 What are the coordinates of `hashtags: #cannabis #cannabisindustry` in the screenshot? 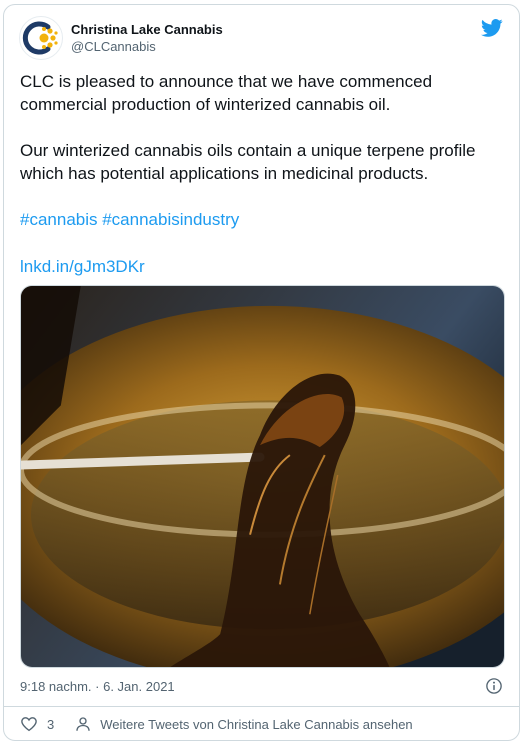 It's located at (265, 220).